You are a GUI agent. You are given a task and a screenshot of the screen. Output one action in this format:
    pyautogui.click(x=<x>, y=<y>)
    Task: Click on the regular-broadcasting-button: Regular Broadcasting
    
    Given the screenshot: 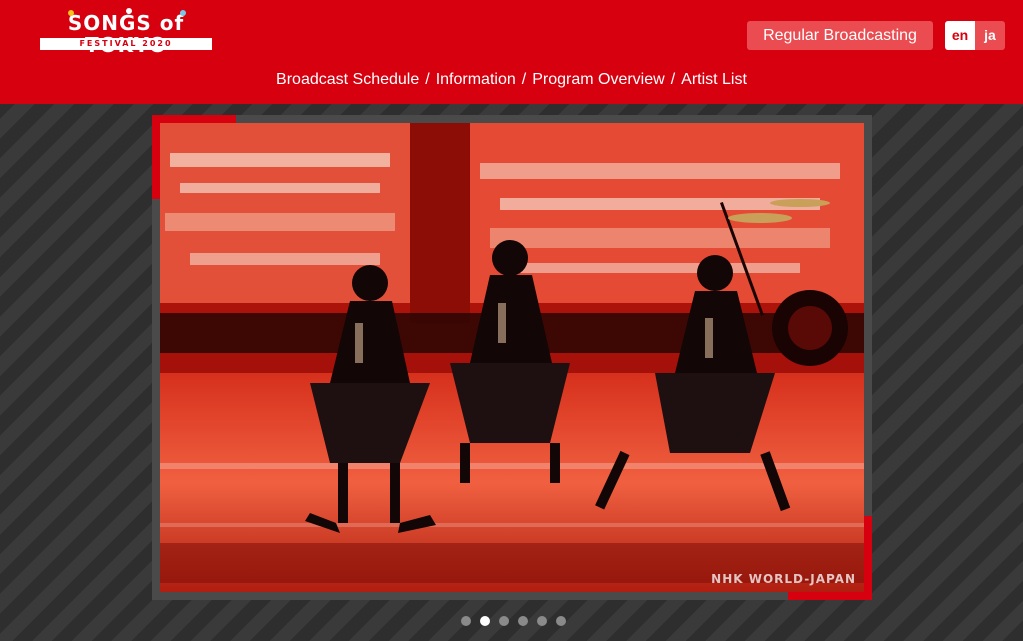 What is the action you would take?
    pyautogui.click(x=840, y=35)
    